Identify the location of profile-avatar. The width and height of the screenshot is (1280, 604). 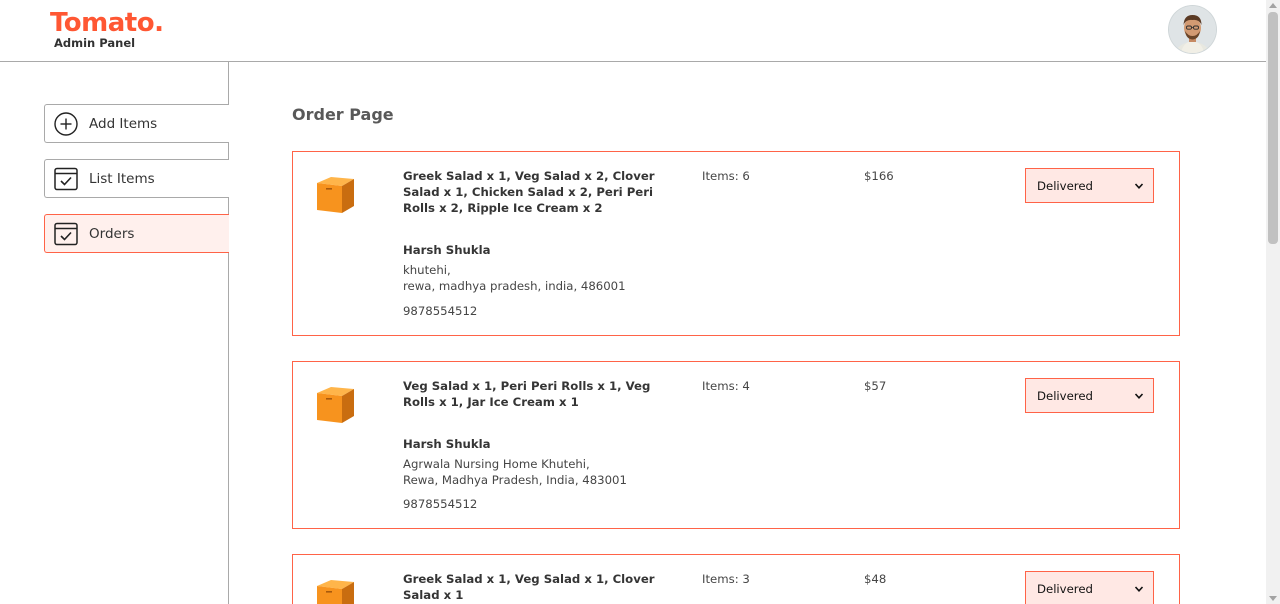
(1192, 29).